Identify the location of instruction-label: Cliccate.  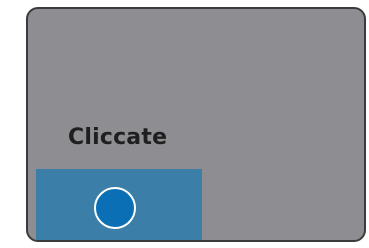
(118, 137).